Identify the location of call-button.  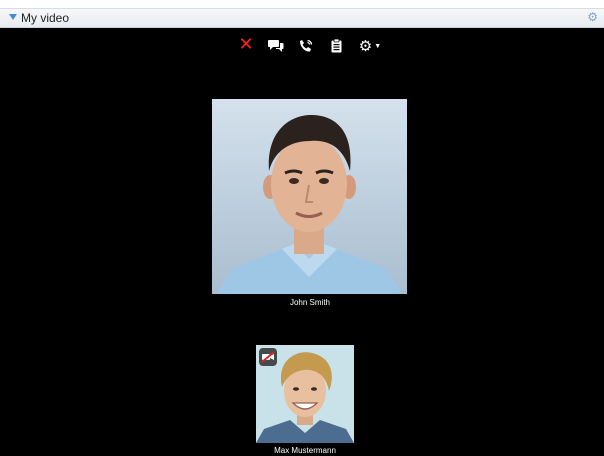
(306, 46).